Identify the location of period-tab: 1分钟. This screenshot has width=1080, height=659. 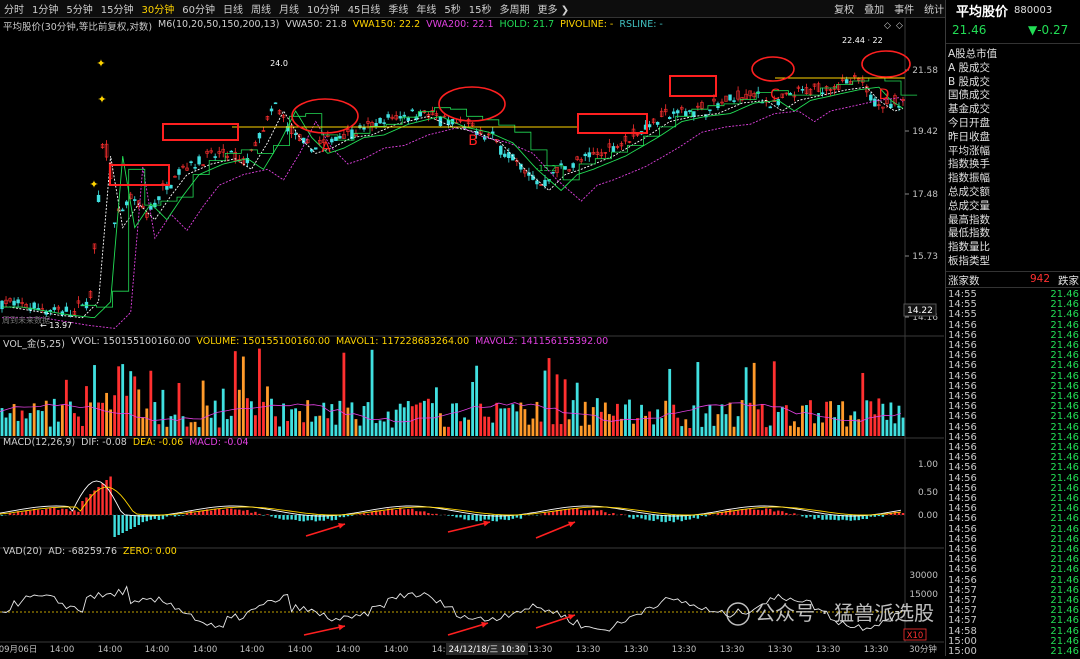
(45, 8).